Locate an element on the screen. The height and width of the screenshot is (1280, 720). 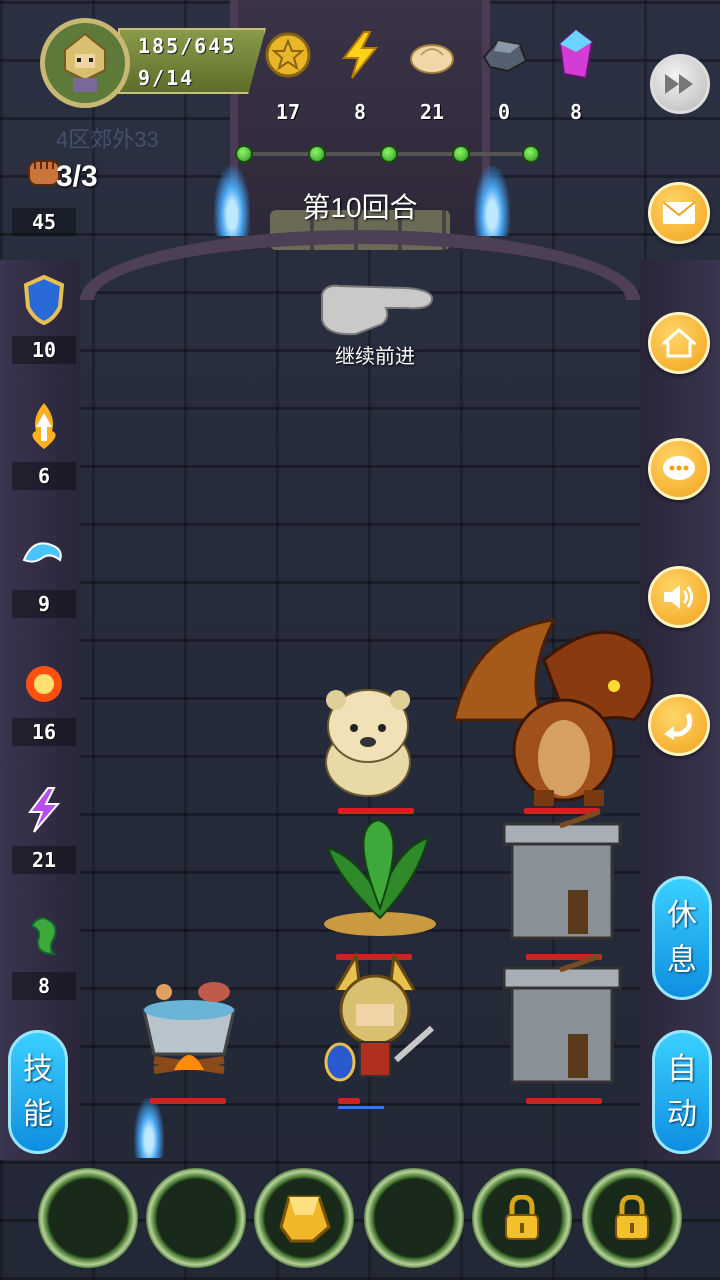
pointing-hand-icon is located at coordinates (377, 310).